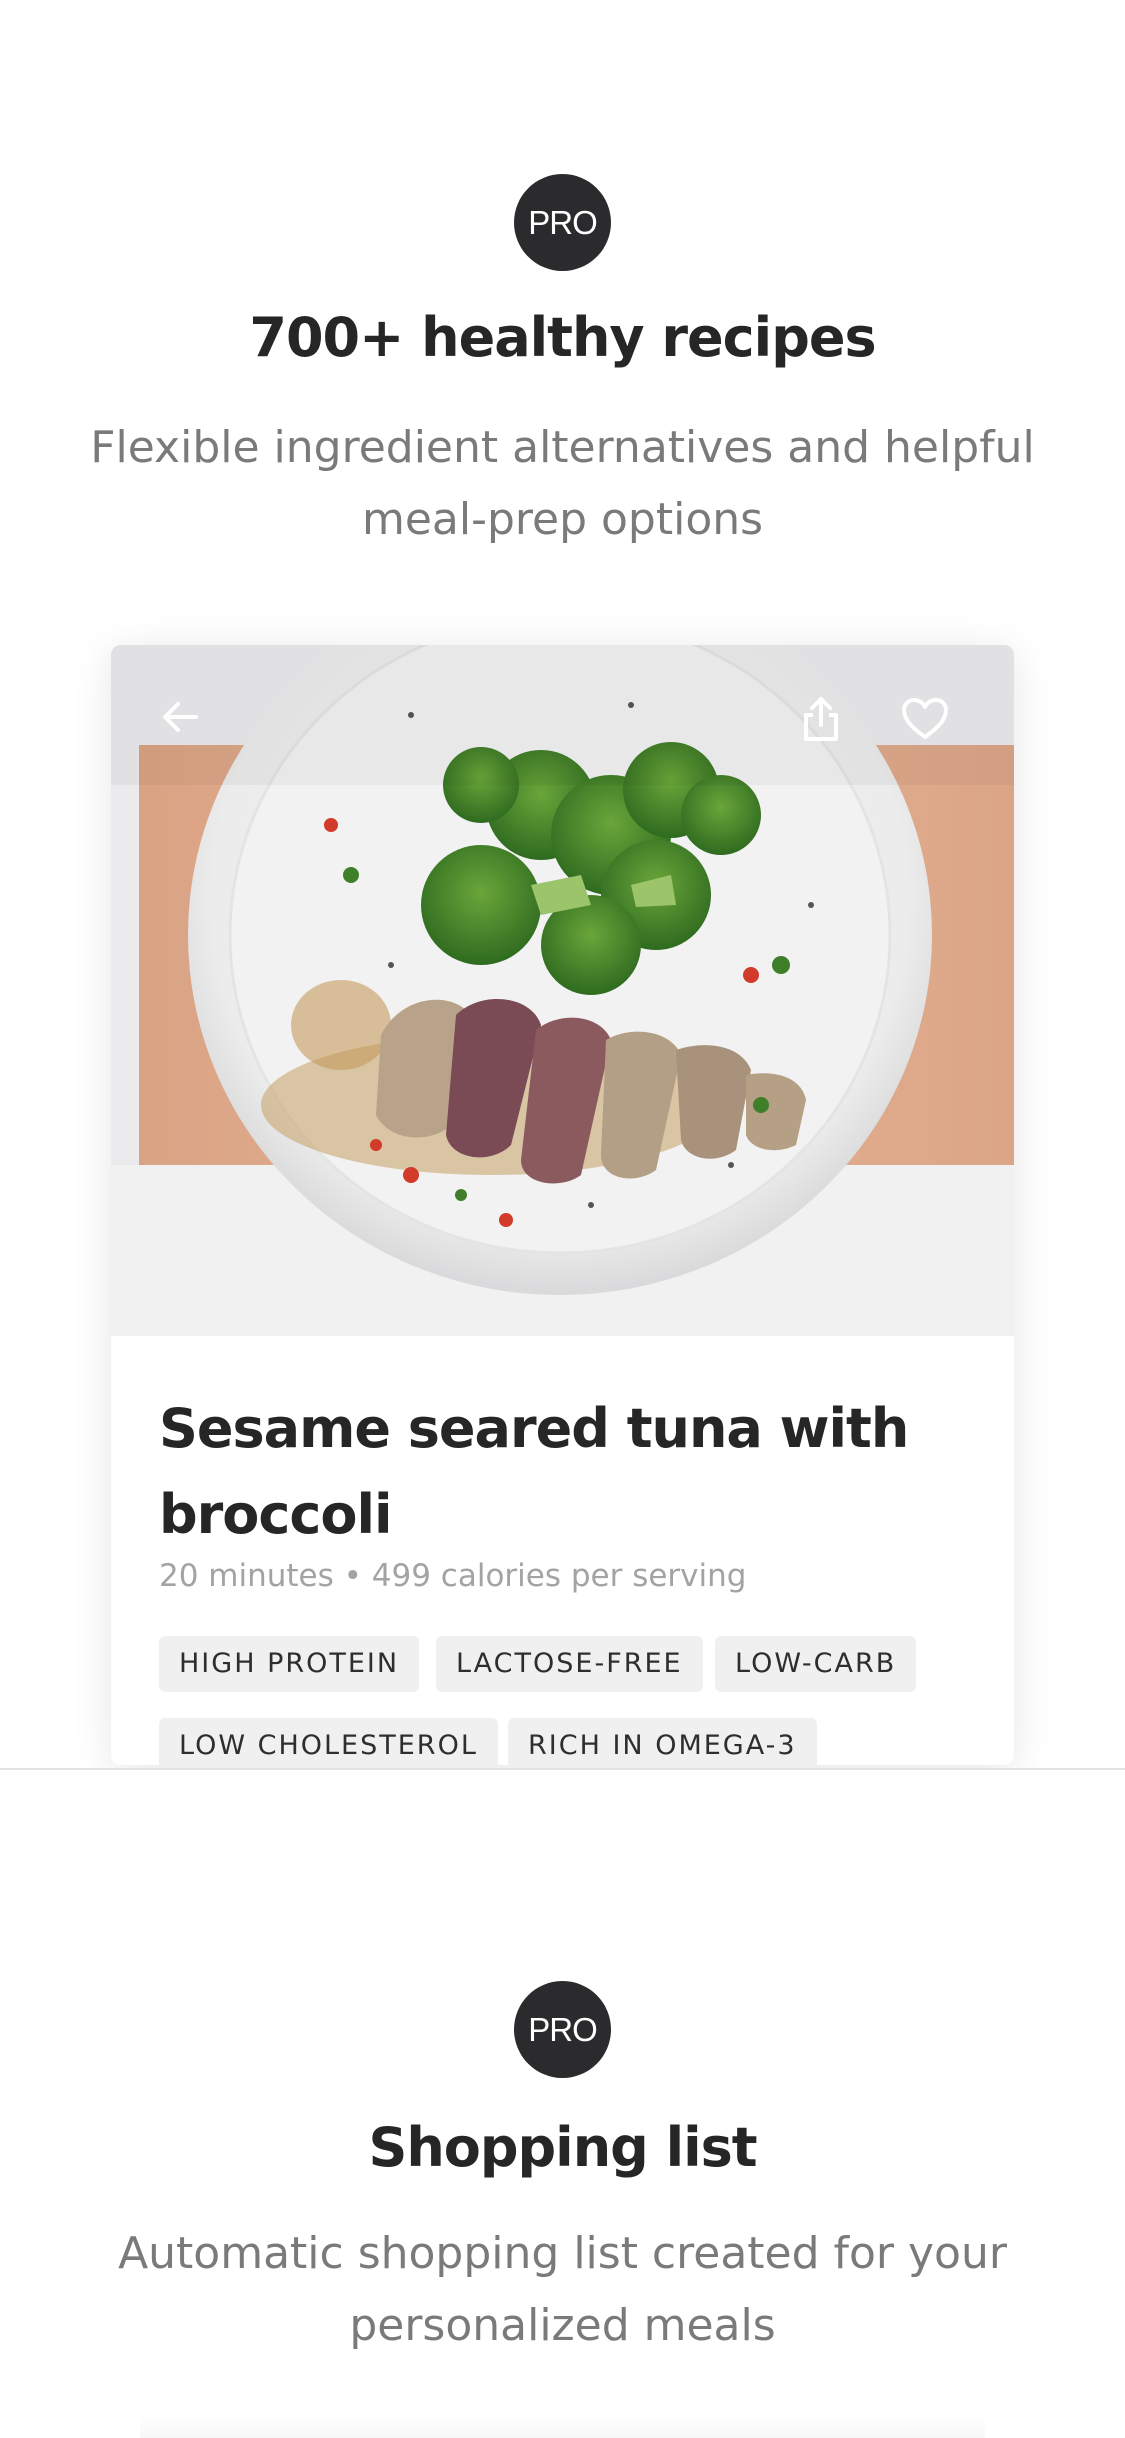  I want to click on share-icon, so click(821, 719).